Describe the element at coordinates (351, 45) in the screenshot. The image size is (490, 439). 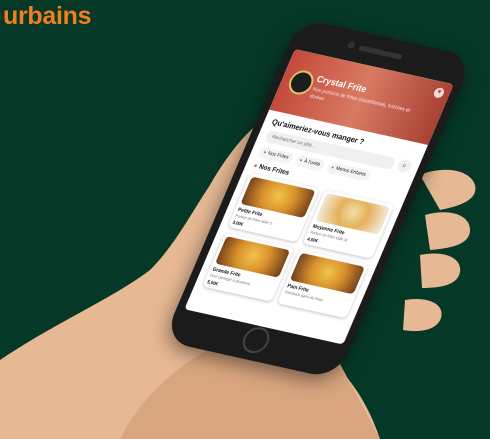
I see `camera-icon` at that location.